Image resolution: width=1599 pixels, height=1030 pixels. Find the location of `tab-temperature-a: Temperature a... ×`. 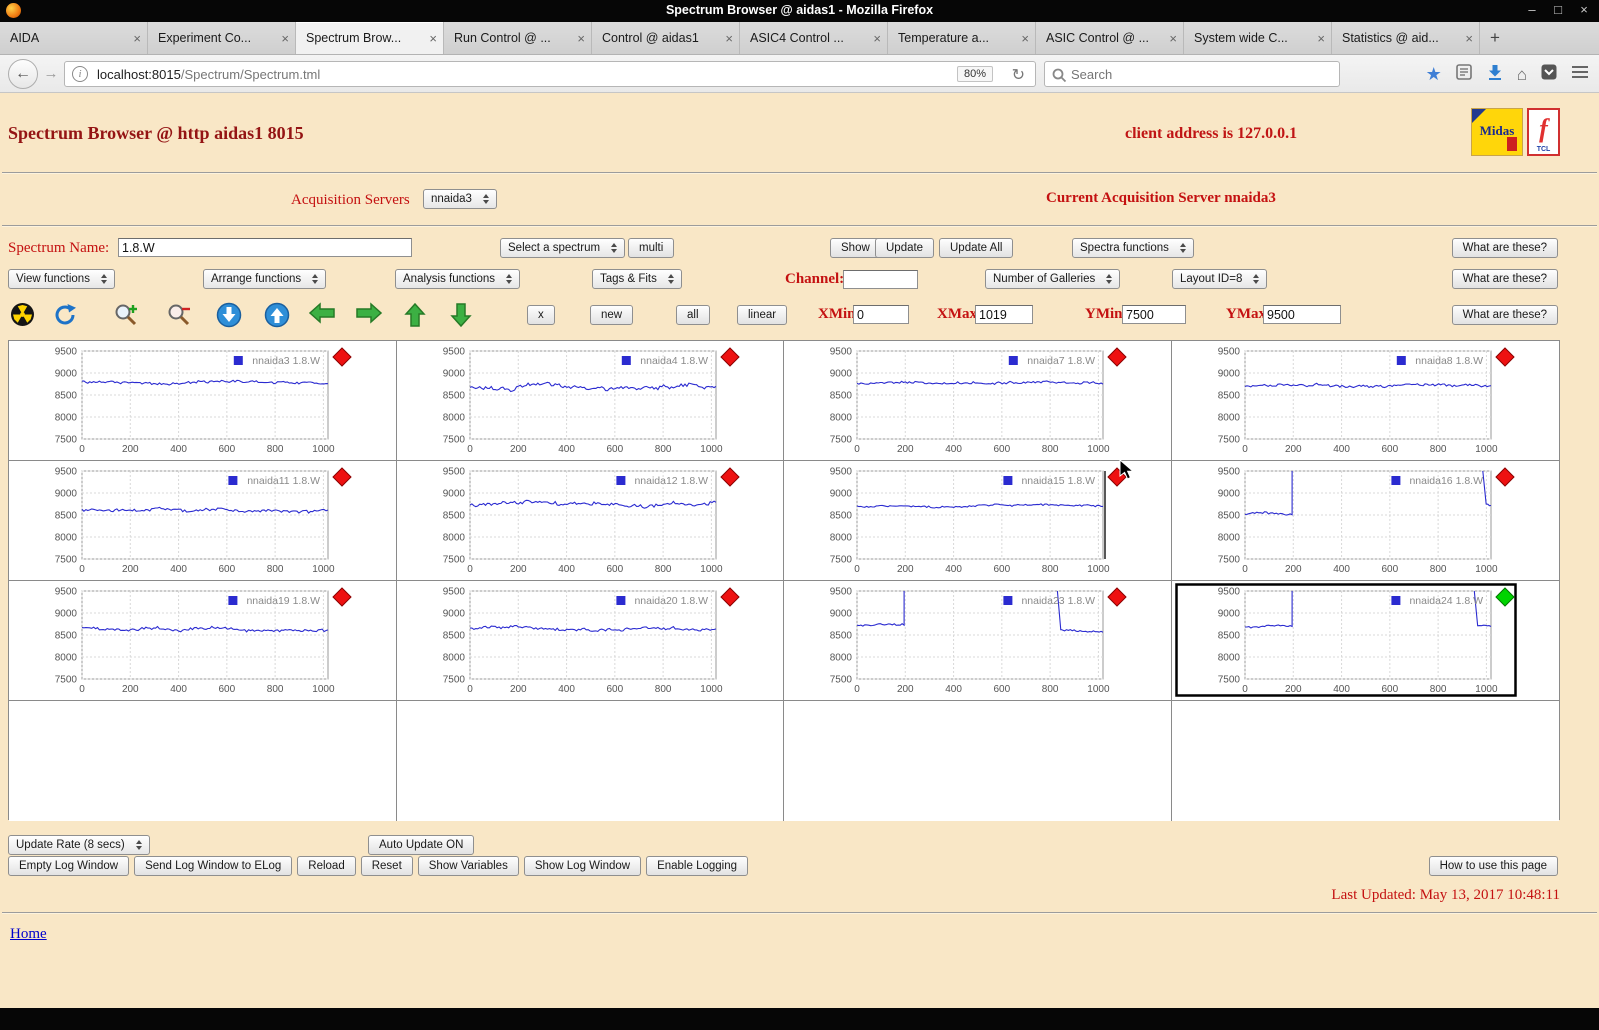

tab-temperature-a: Temperature a... × is located at coordinates (962, 38).